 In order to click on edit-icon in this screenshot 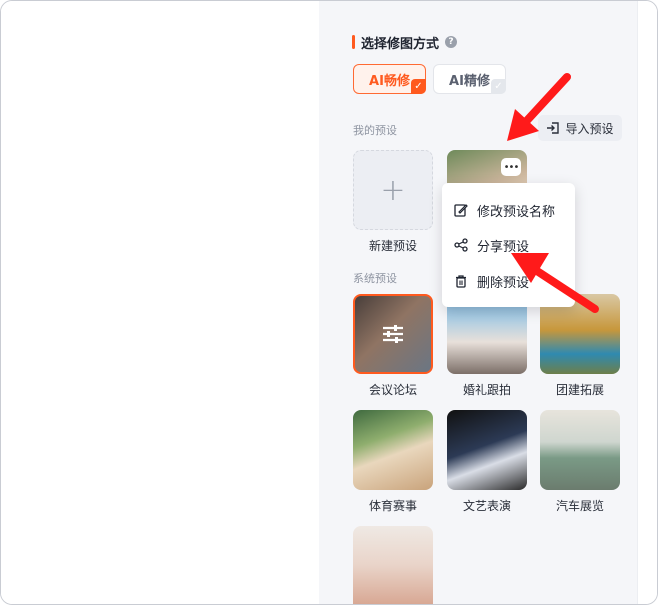, I will do `click(461, 210)`.